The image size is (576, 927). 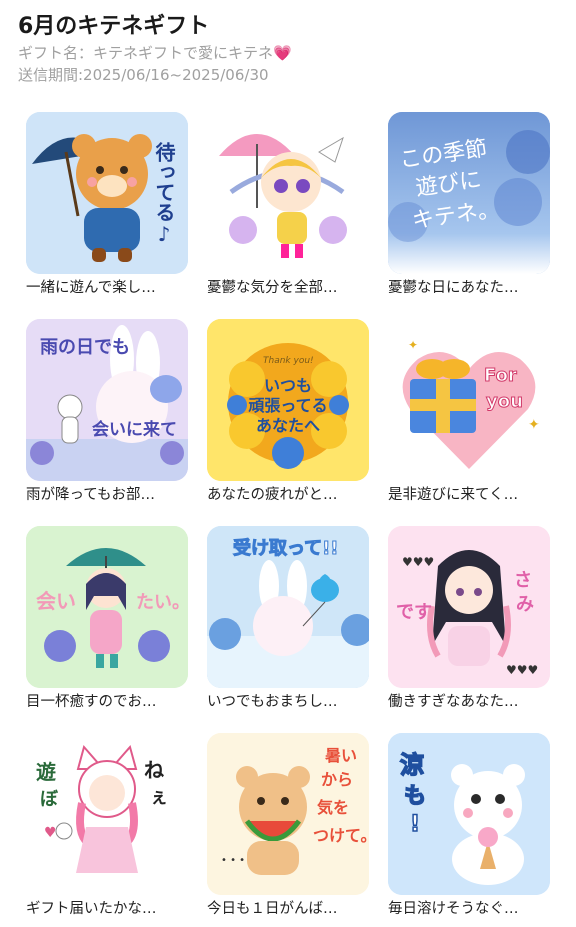 I want to click on girl-dark-hair-icon: ♥♥♥ ♥♥♥ です さ み, so click(x=469, y=607).